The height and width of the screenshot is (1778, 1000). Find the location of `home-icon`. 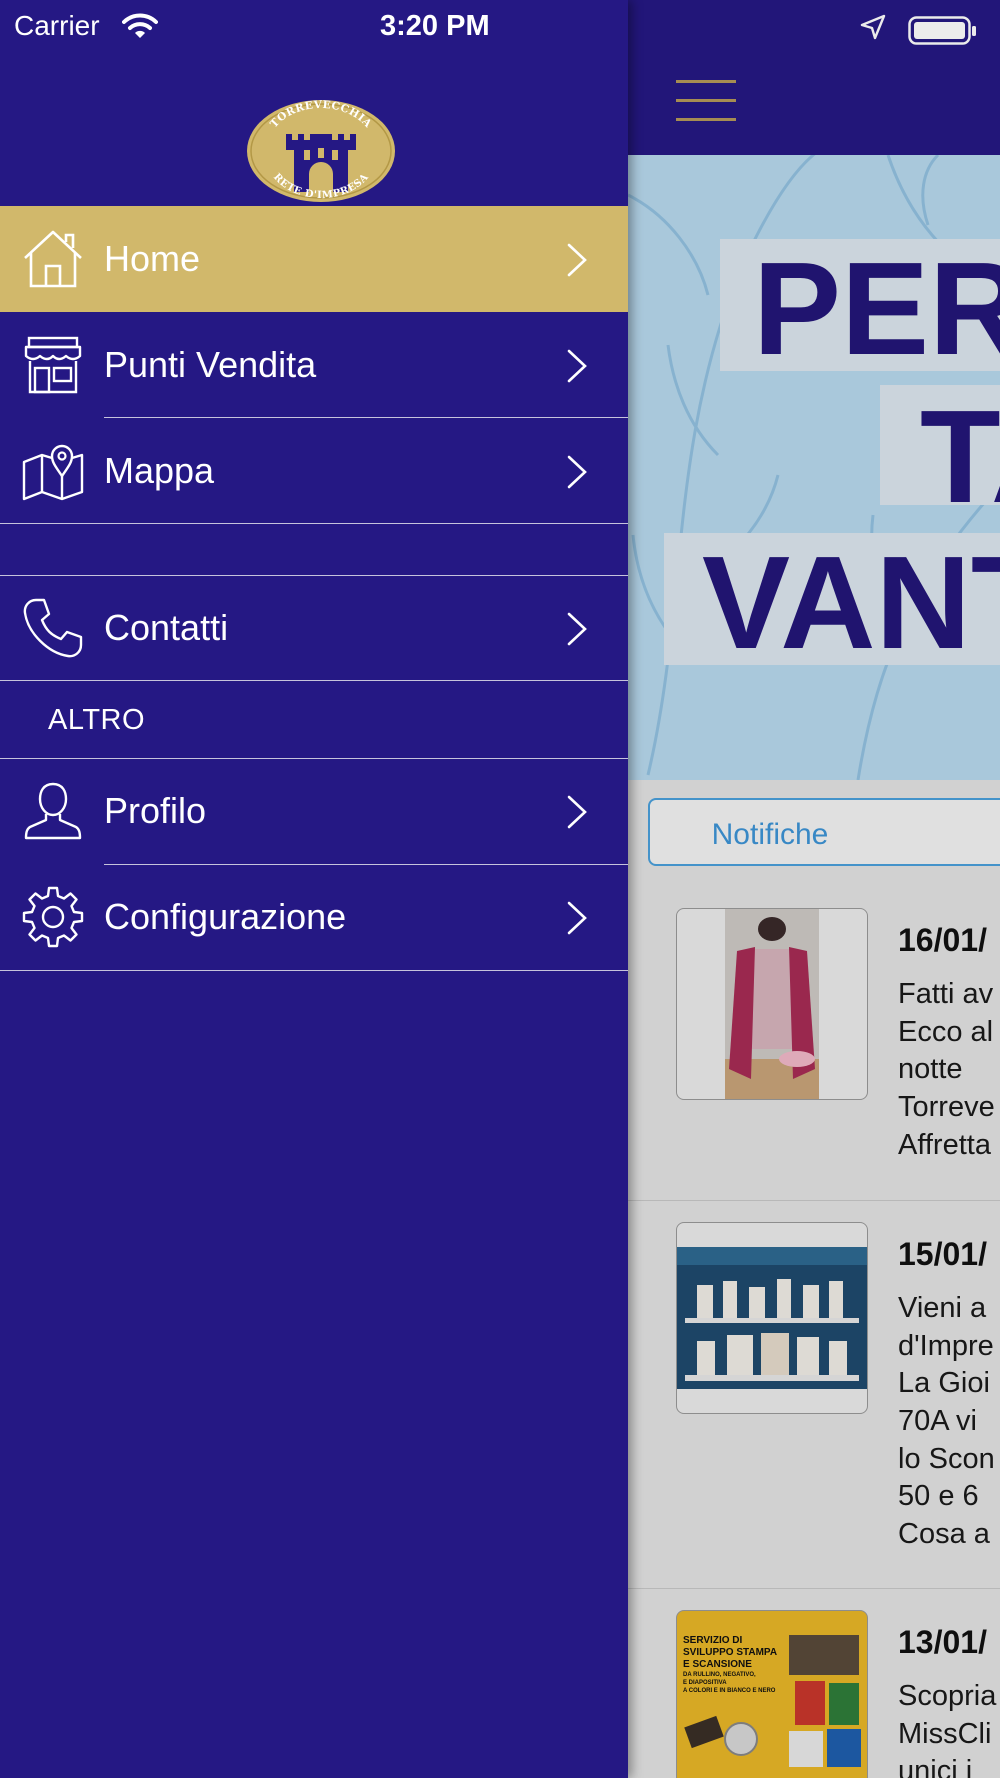

home-icon is located at coordinates (53, 259).